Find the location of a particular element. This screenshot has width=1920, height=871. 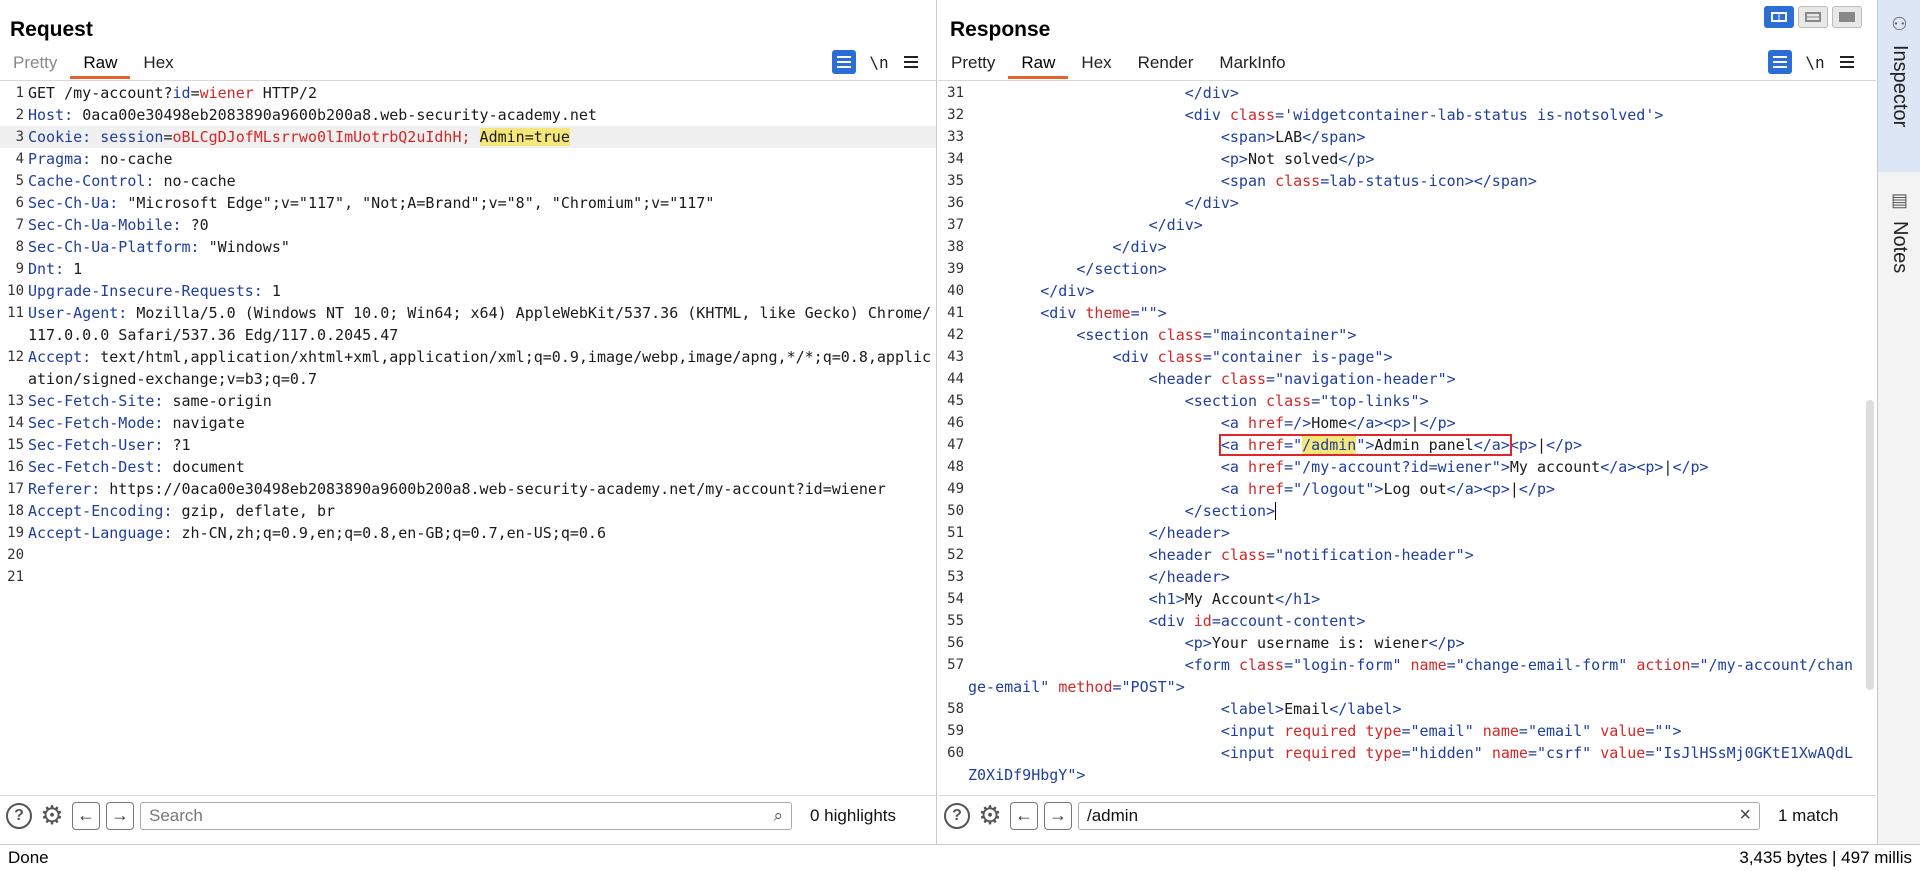

code-line: 56 <p>Your username is: wiener</p> is located at coordinates (1400, 643).